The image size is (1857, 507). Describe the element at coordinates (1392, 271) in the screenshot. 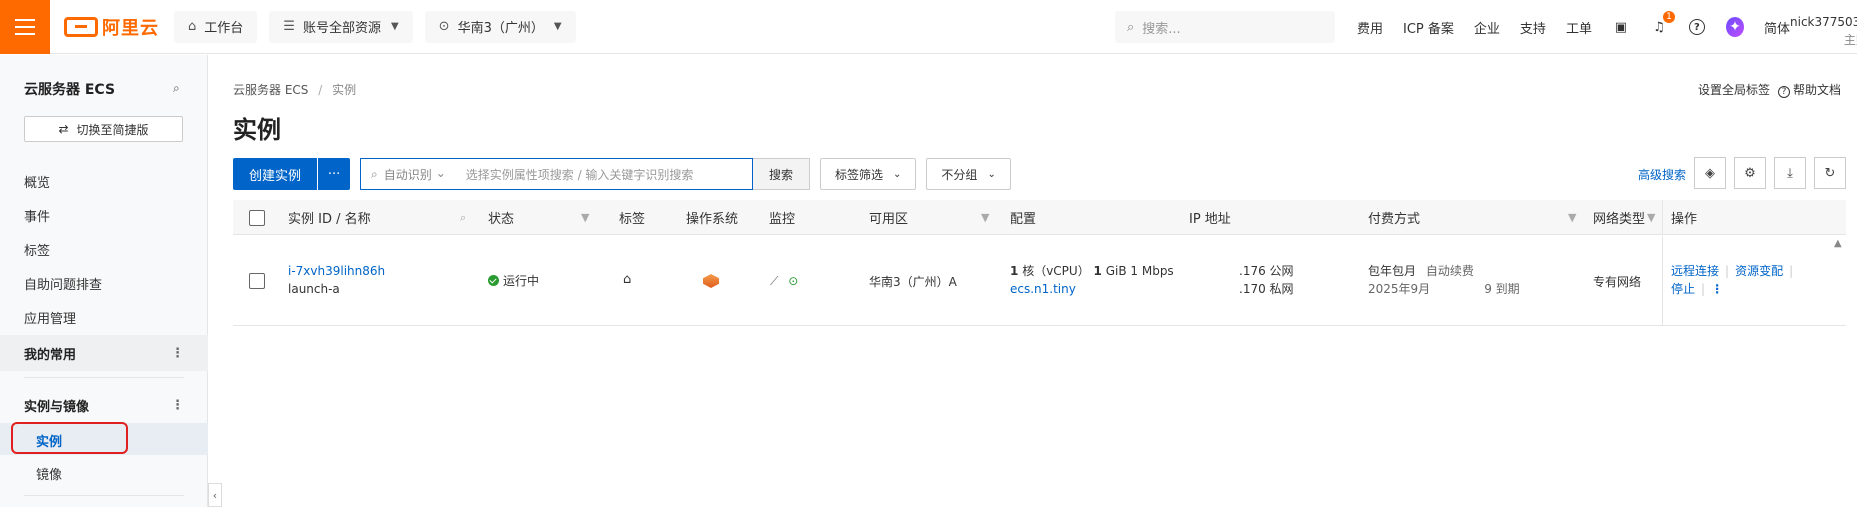

I see `billing-type: 包年包月` at that location.